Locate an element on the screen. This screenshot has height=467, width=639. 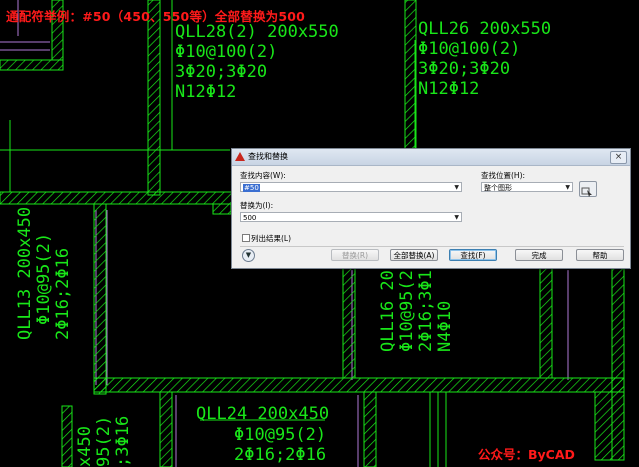
qll16-label: QLL16 200 Φ10@95(2 2Φ16;3Φ1 N4Φ10 is located at coordinates (416, 306).